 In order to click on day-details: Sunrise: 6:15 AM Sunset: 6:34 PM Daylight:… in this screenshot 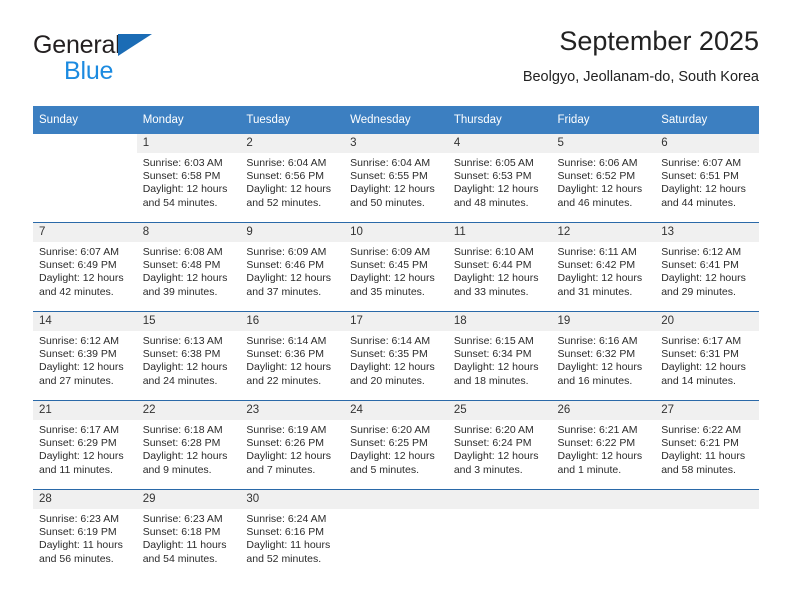, I will do `click(500, 359)`.